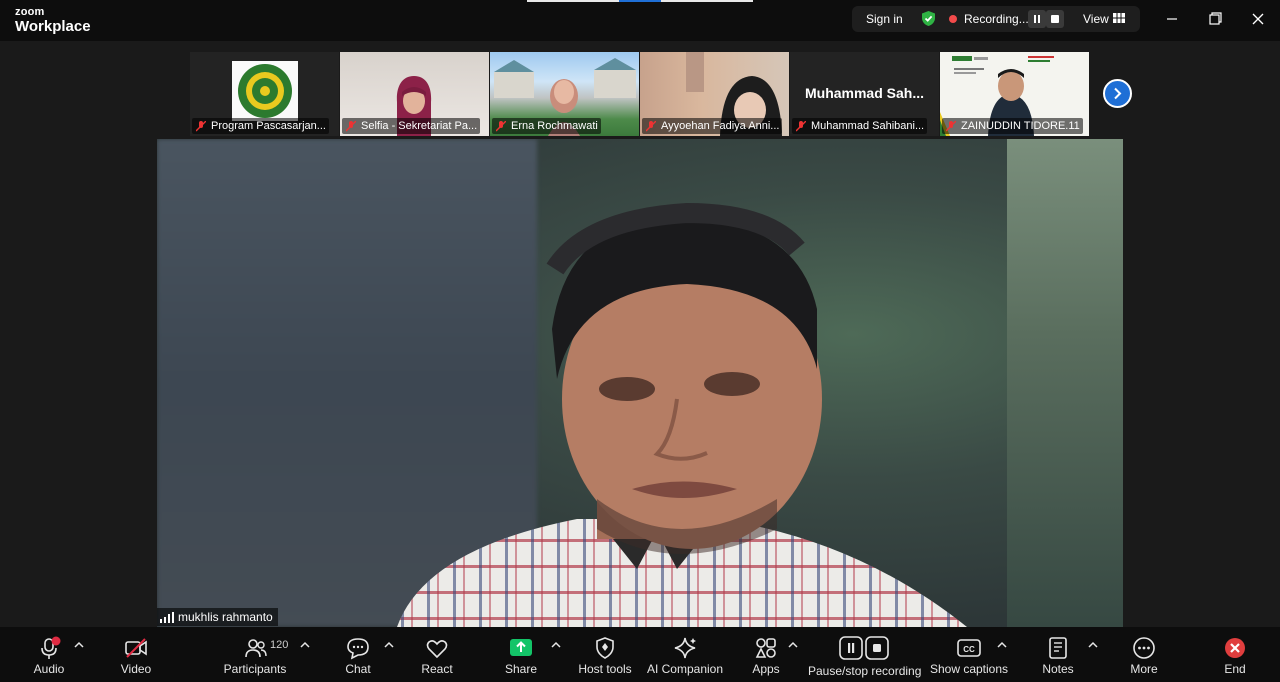 The height and width of the screenshot is (682, 1280). What do you see at coordinates (265, 91) in the screenshot?
I see `university-logo-icon` at bounding box center [265, 91].